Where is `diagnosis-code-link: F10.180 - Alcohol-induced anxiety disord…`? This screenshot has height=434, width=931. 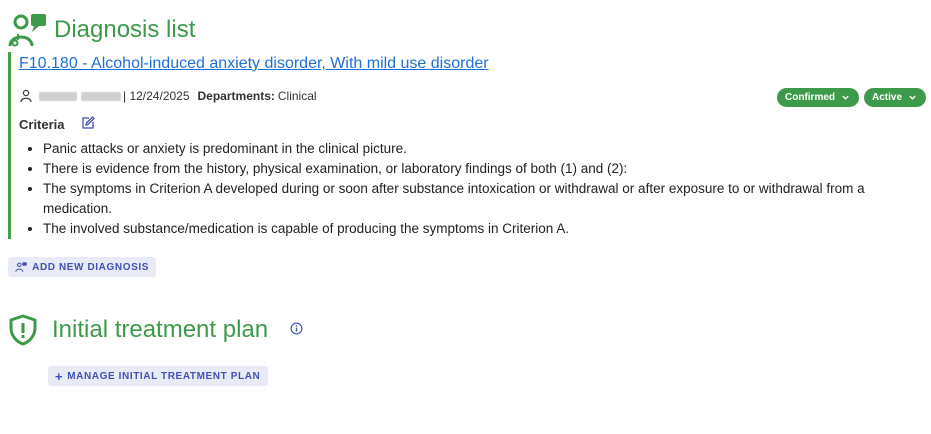 diagnosis-code-link: F10.180 - Alcohol-induced anxiety disord… is located at coordinates (254, 64).